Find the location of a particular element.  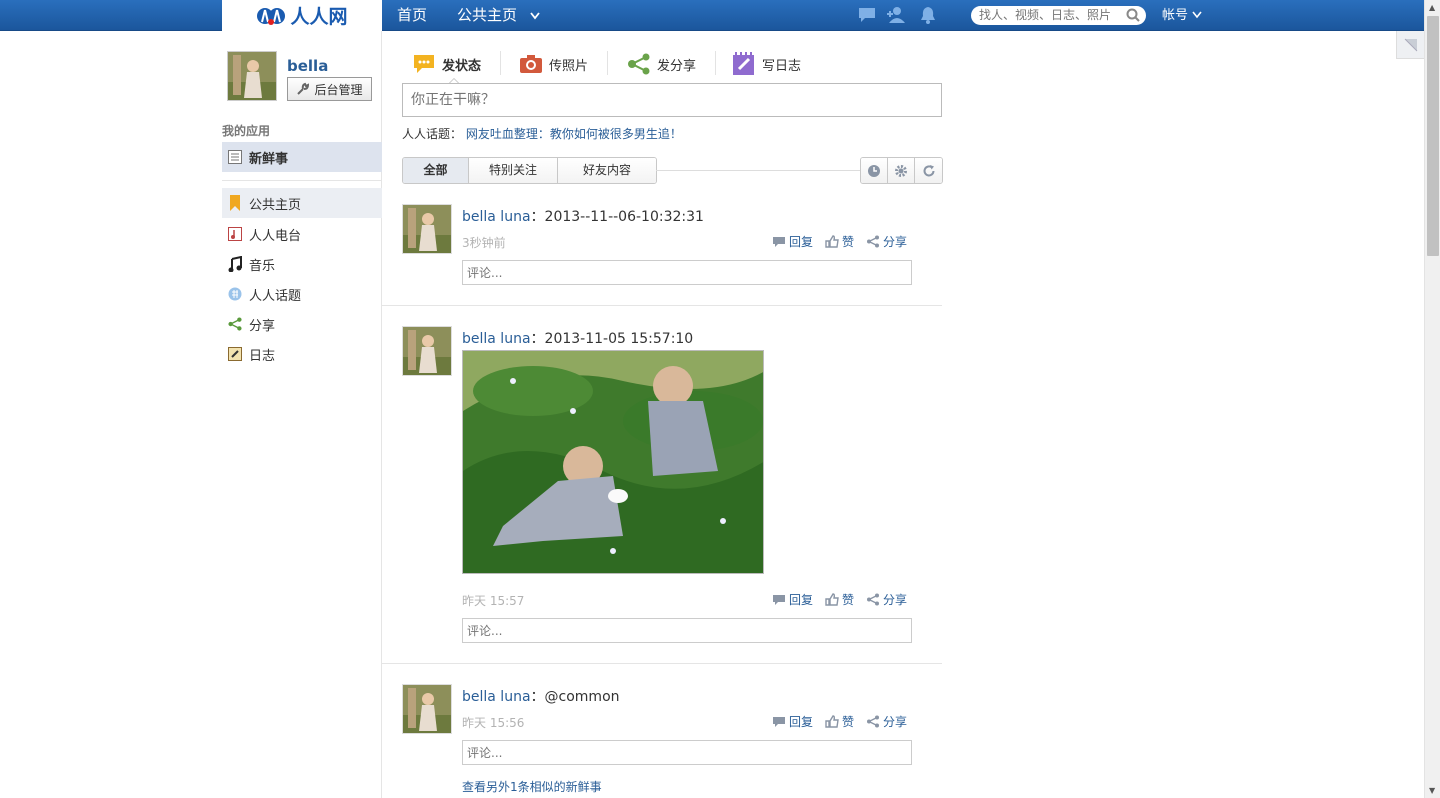

renren-logo-icon is located at coordinates (271, 16).